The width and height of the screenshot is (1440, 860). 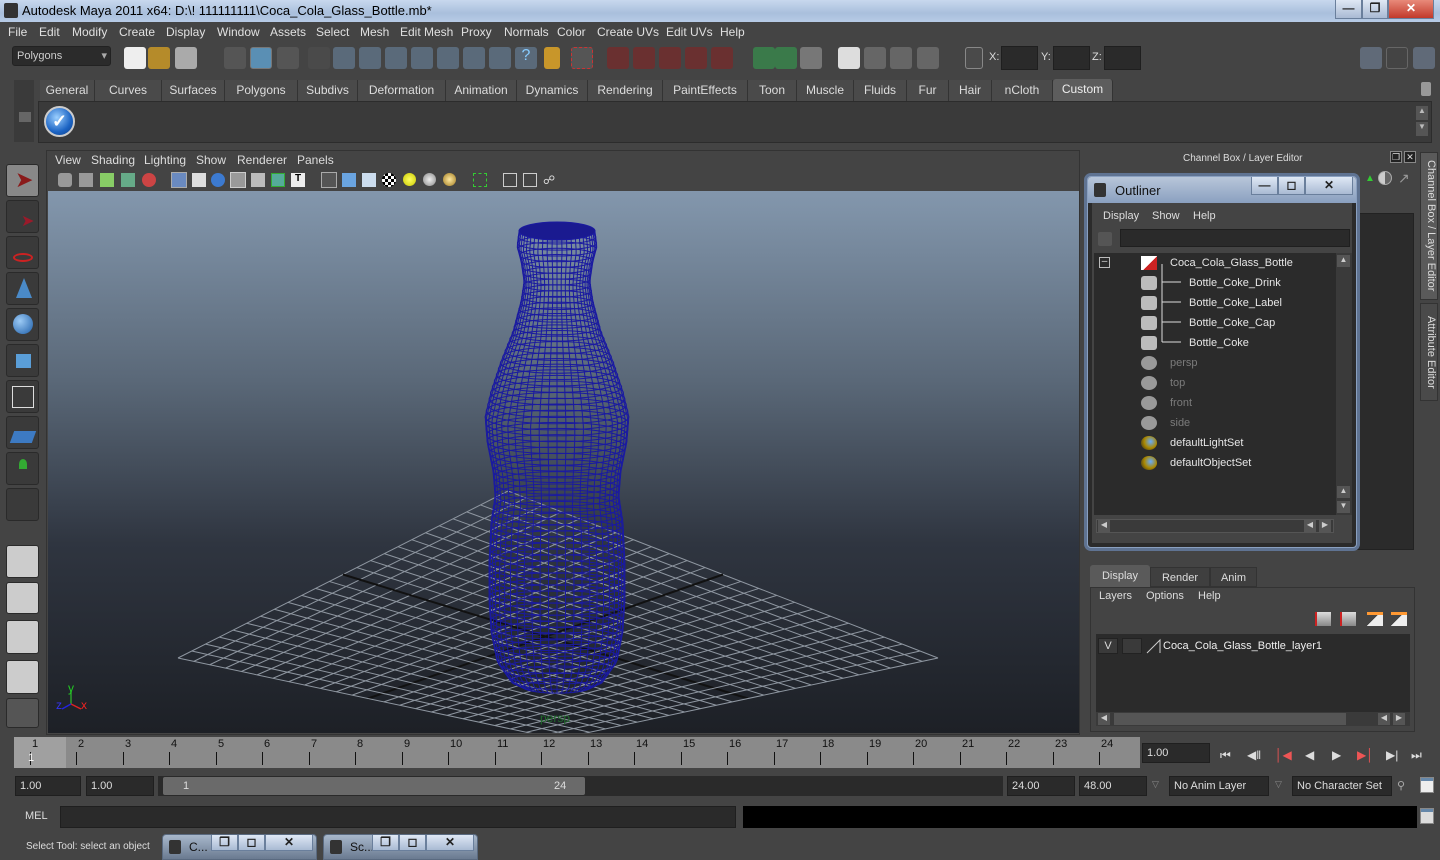 What do you see at coordinates (1397, 58) in the screenshot?
I see `show-tool-settings-icon` at bounding box center [1397, 58].